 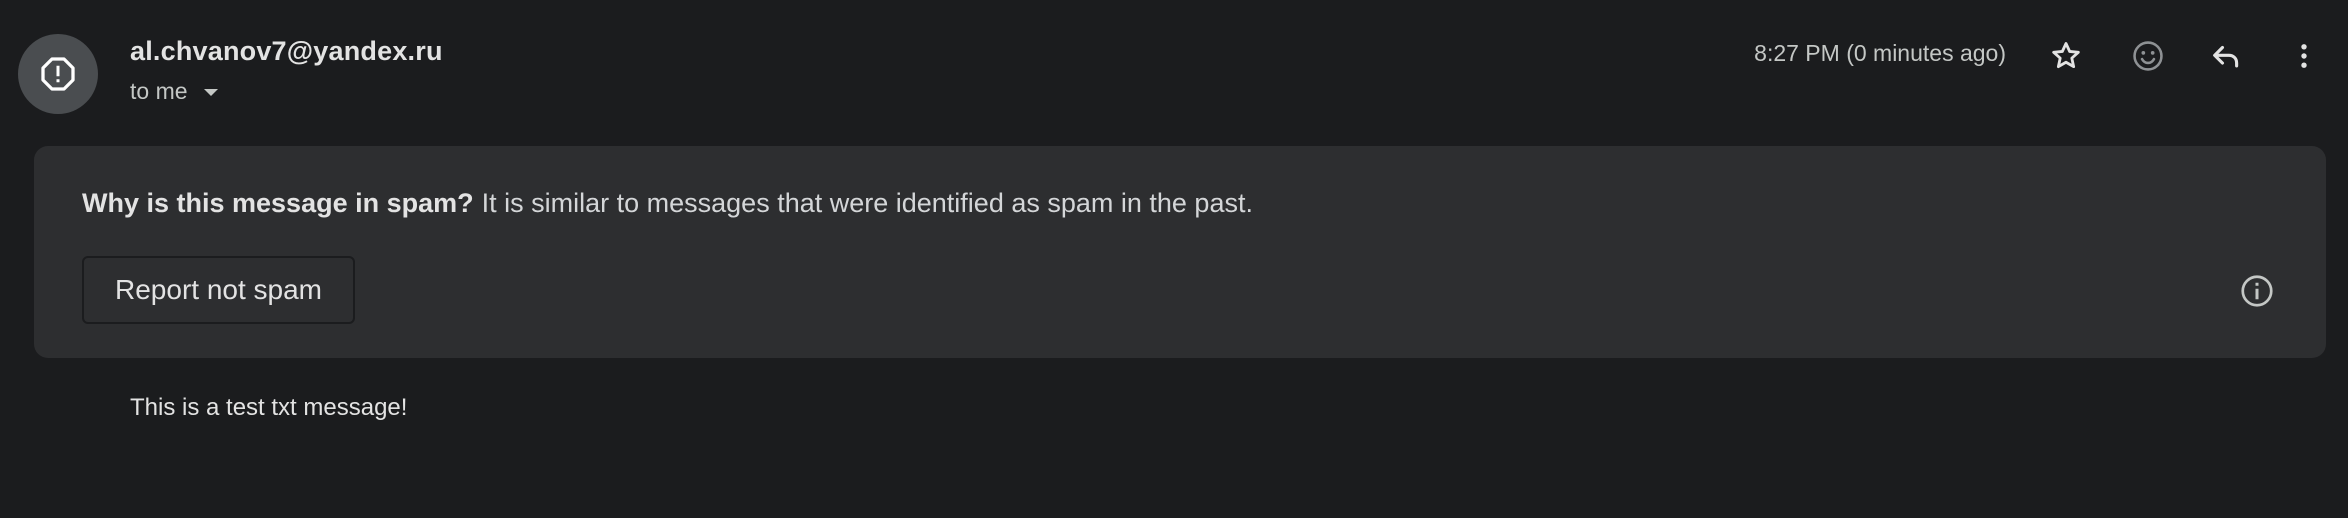 What do you see at coordinates (218, 290) in the screenshot?
I see `report-not-spam-button: Report not spam` at bounding box center [218, 290].